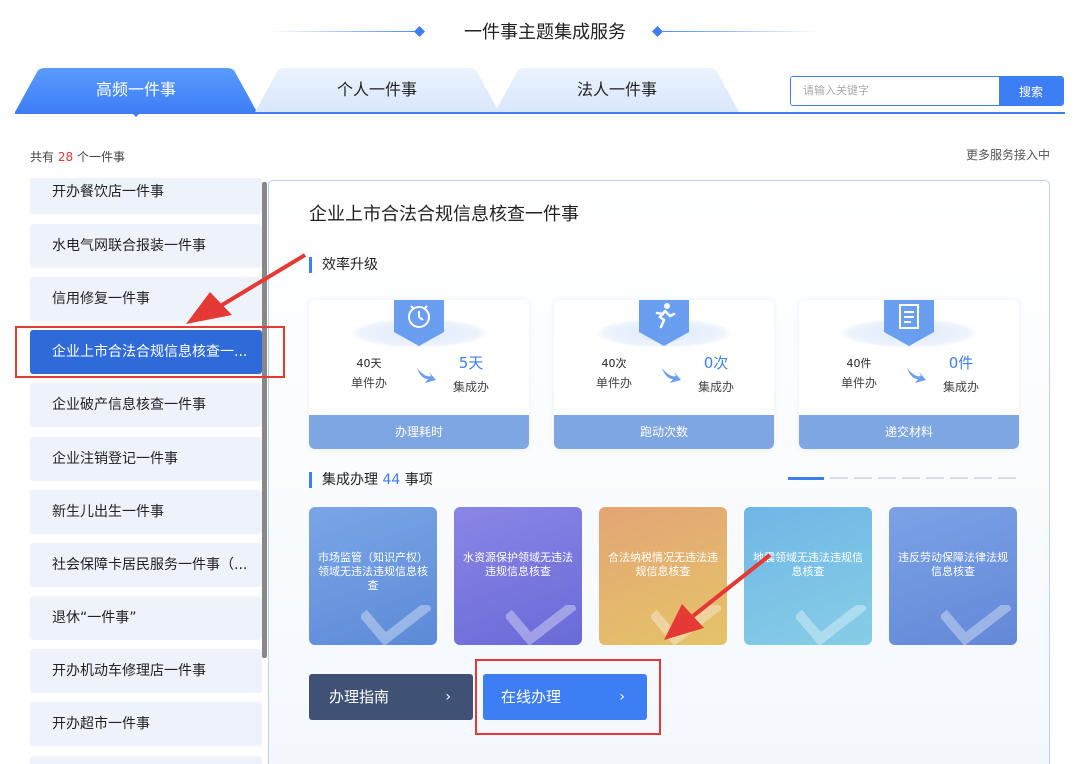 This screenshot has height=764, width=1080. Describe the element at coordinates (663, 564) in the screenshot. I see `service-item-label: 合法纳税情况无违法违规信息核查` at that location.